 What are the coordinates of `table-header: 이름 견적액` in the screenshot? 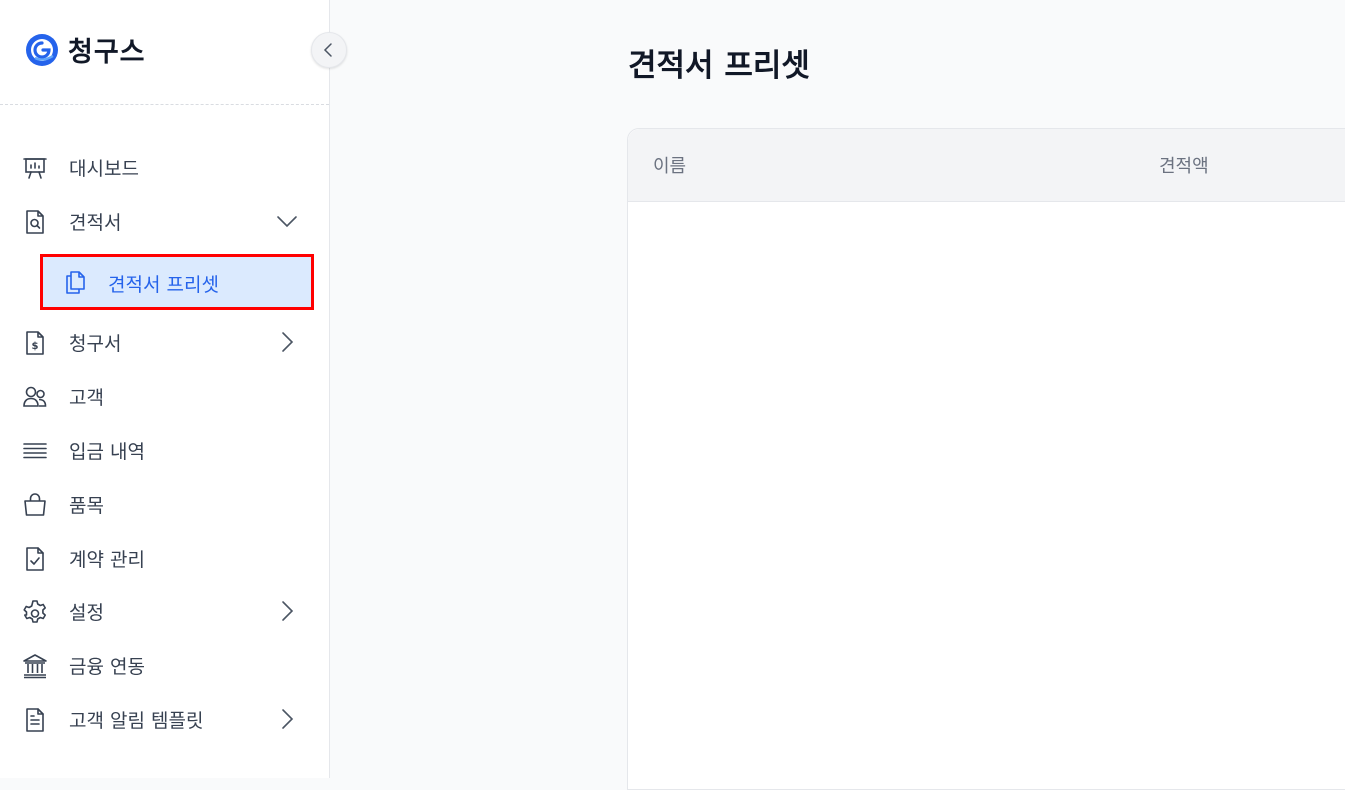 It's located at (986, 165).